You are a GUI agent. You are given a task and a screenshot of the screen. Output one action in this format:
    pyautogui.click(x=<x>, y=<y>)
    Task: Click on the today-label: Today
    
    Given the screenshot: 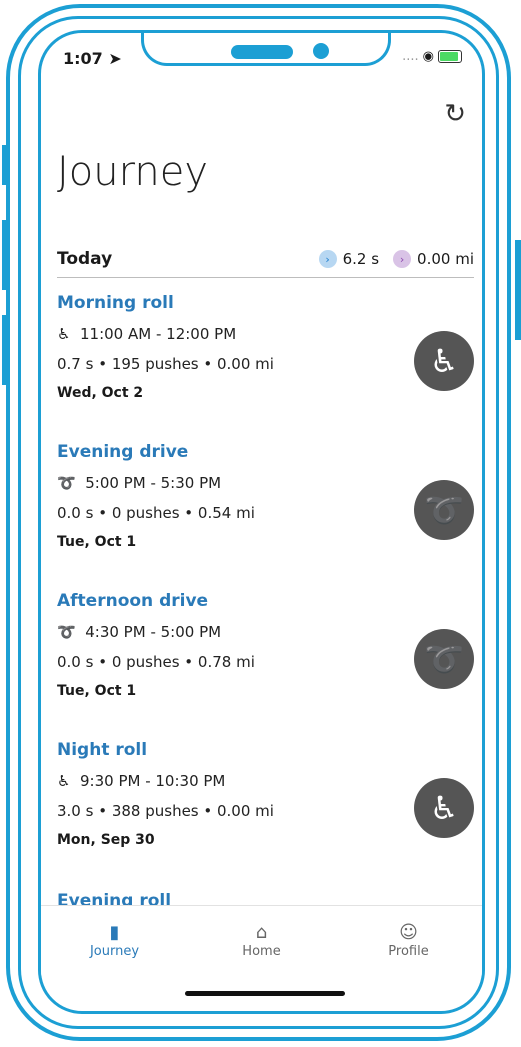 What is the action you would take?
    pyautogui.click(x=85, y=259)
    